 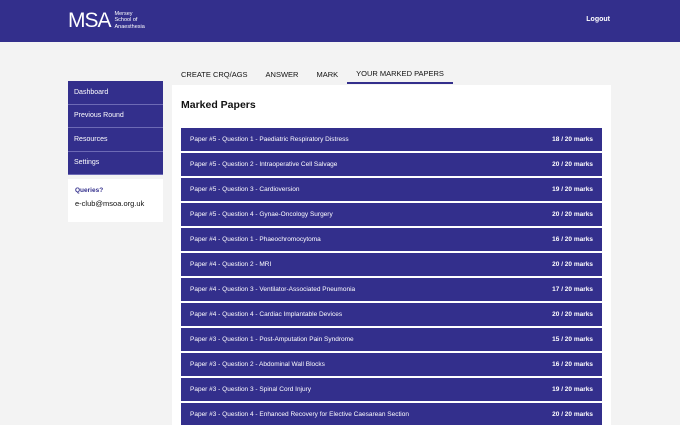 I want to click on tab-your-marked-papers: YOUR MARKED PAPERS, so click(x=400, y=74).